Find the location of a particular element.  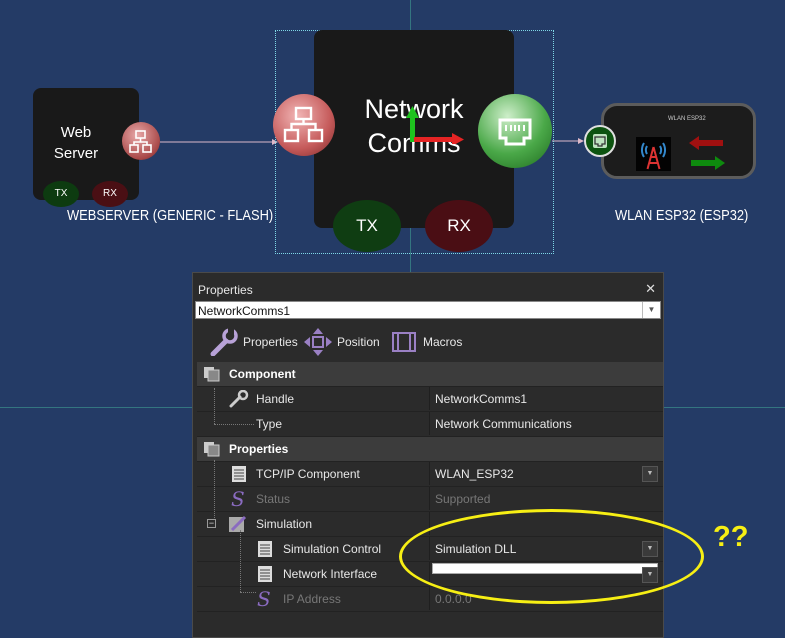

network-comms-tx-label: TX is located at coordinates (367, 225).